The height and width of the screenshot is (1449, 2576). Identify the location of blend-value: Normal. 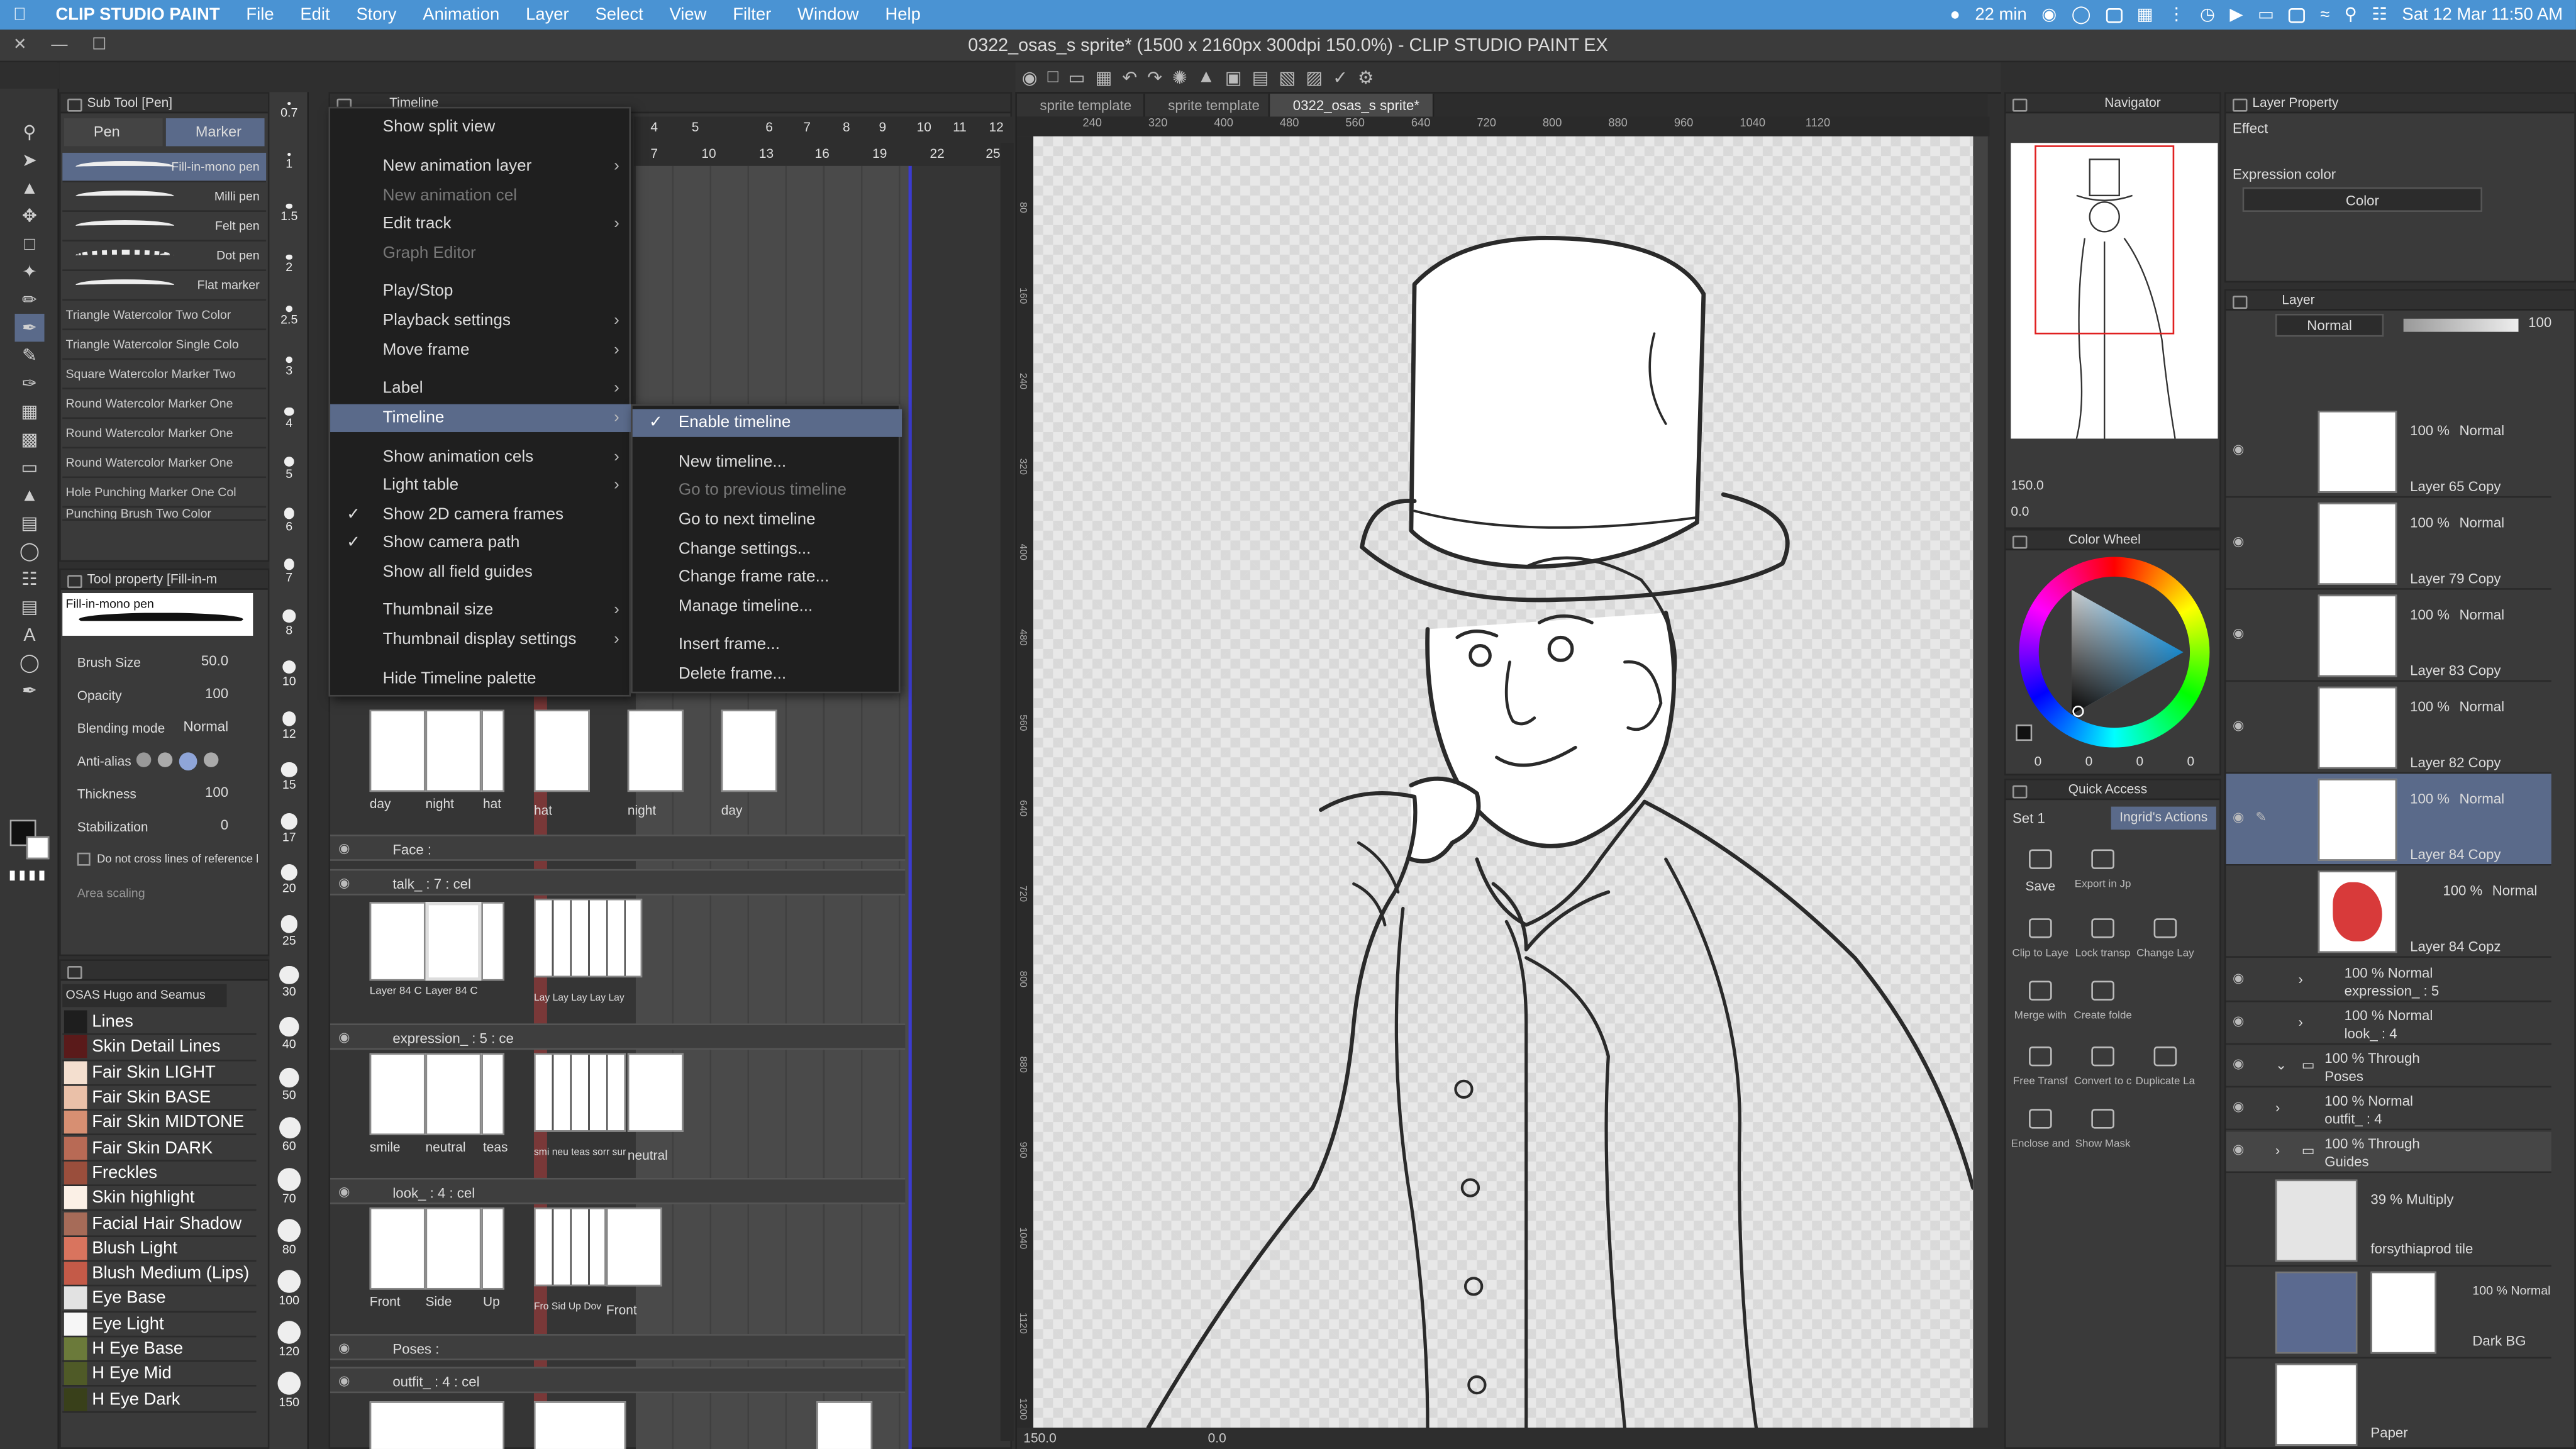
(206, 726).